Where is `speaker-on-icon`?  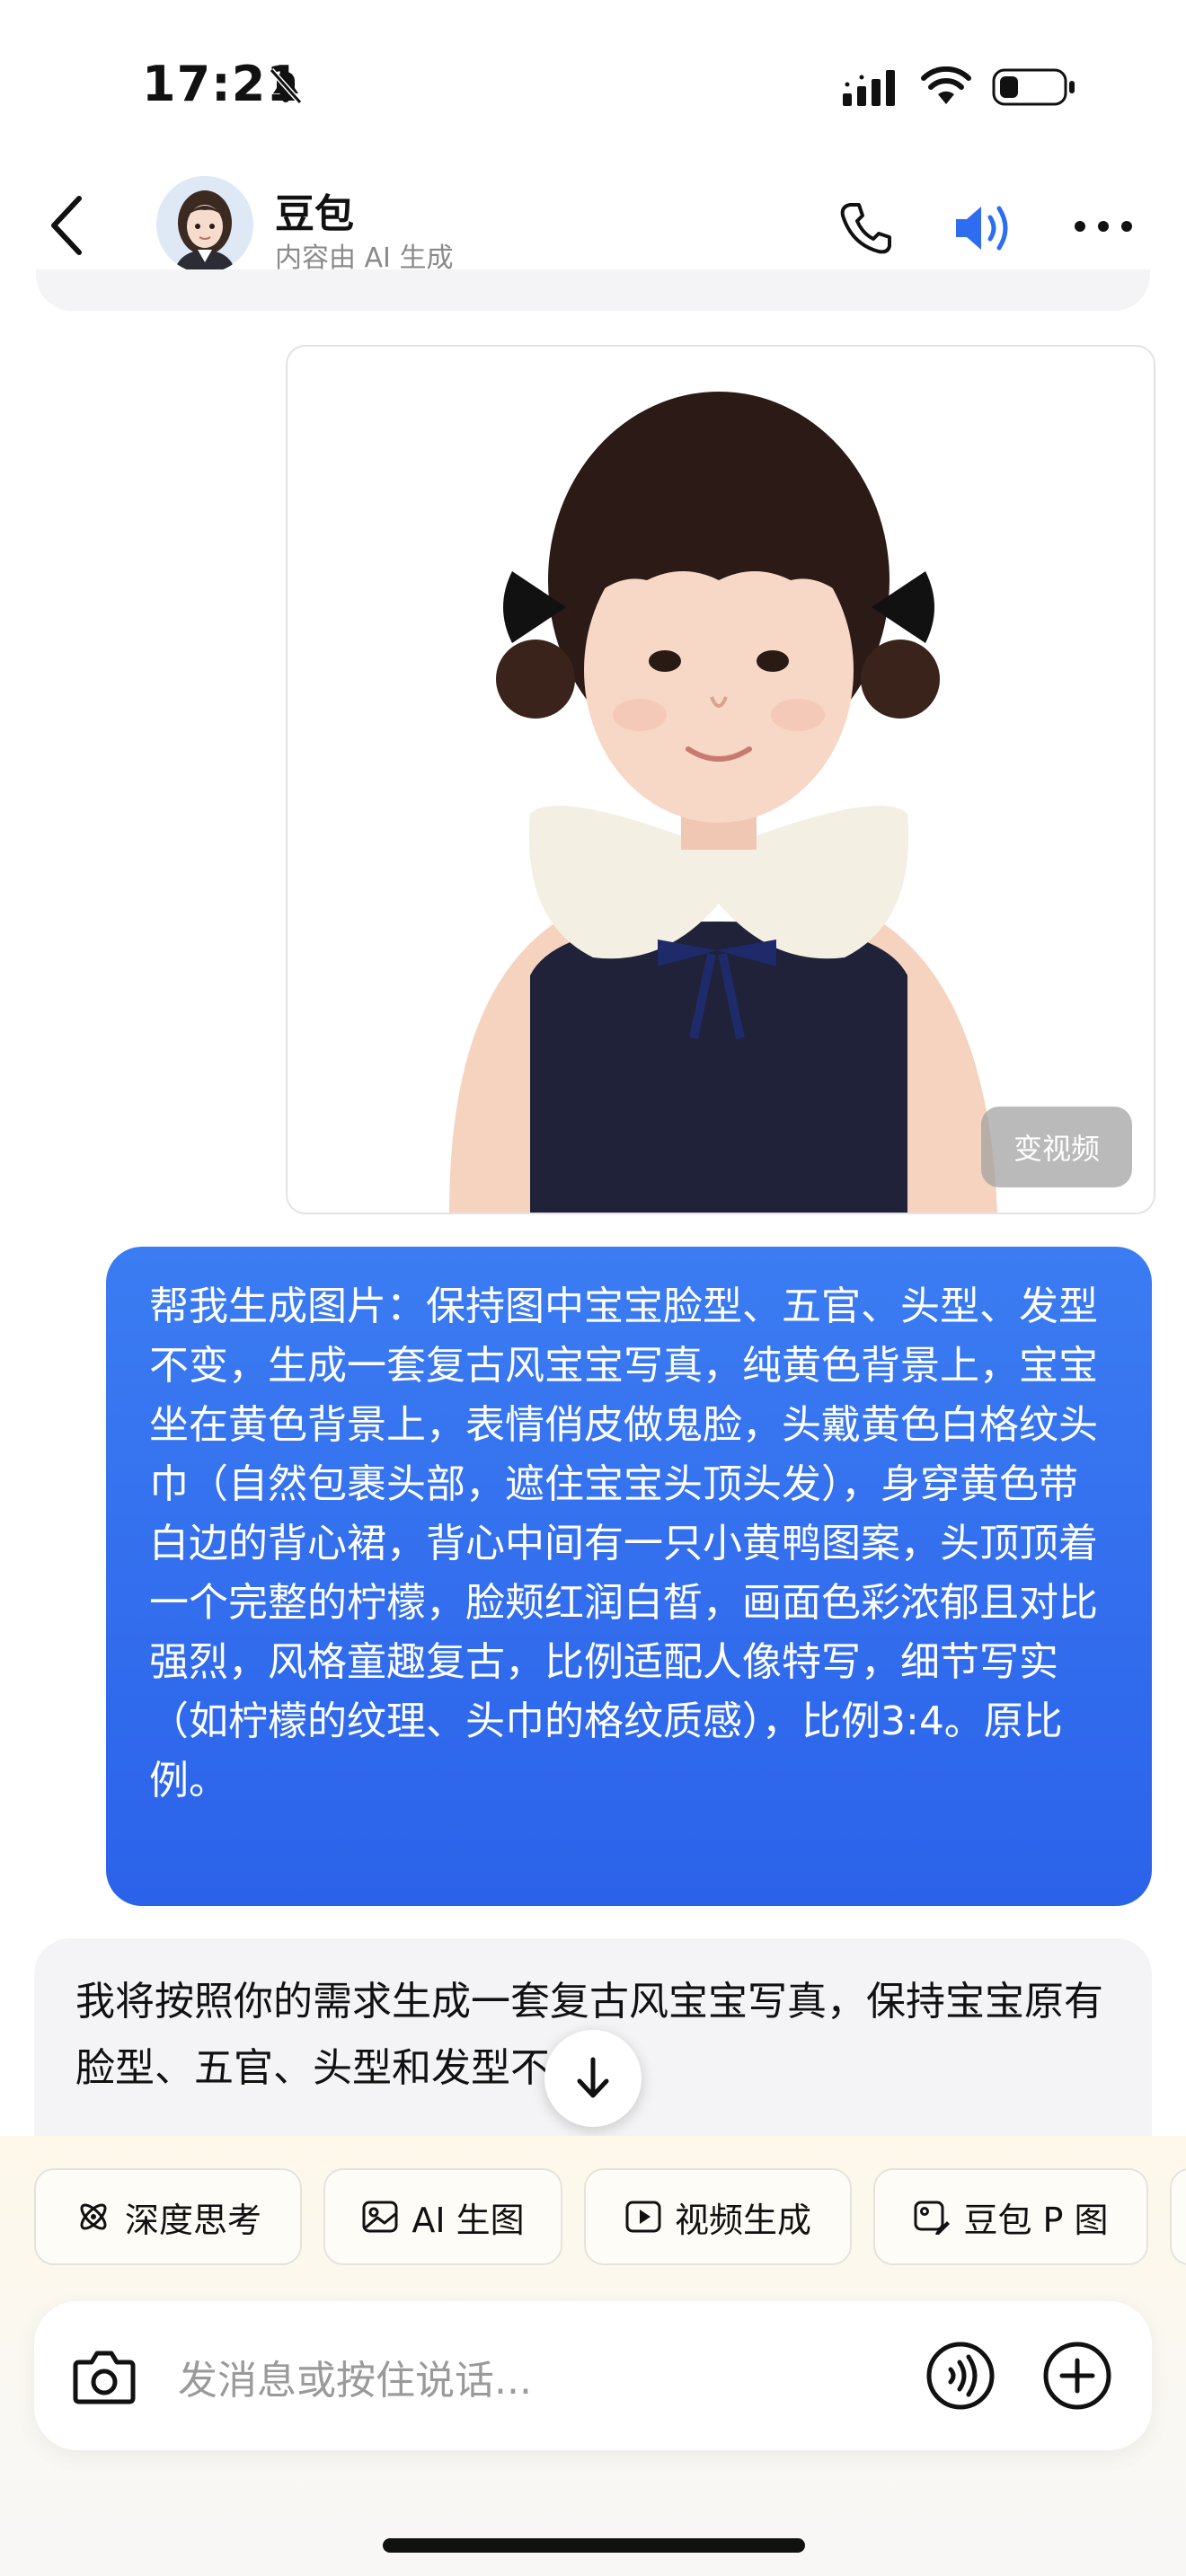 speaker-on-icon is located at coordinates (983, 228).